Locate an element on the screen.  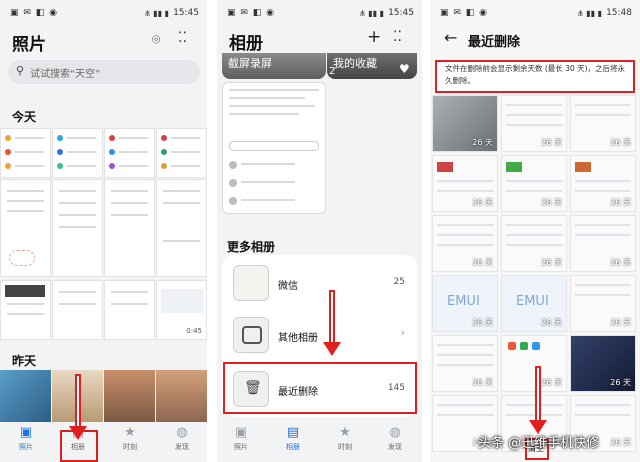
watermark: 头条 @迅维手机快修 is located at coordinates (539, 443).